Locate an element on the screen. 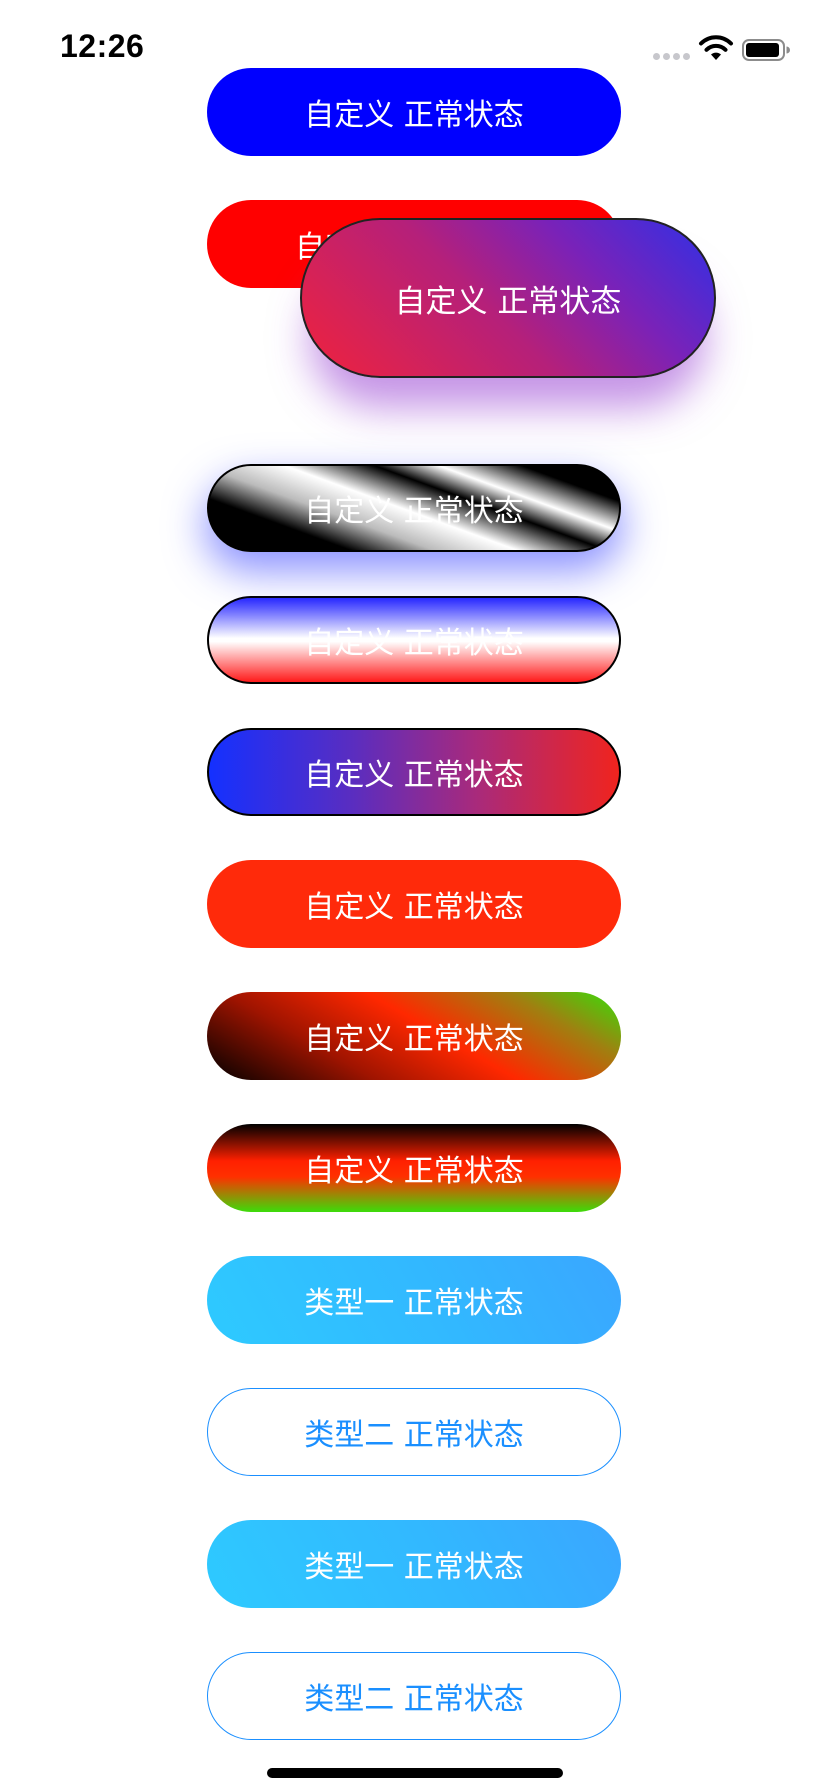  type-one-button-second: 类型一 正常状态 is located at coordinates (414, 1564).